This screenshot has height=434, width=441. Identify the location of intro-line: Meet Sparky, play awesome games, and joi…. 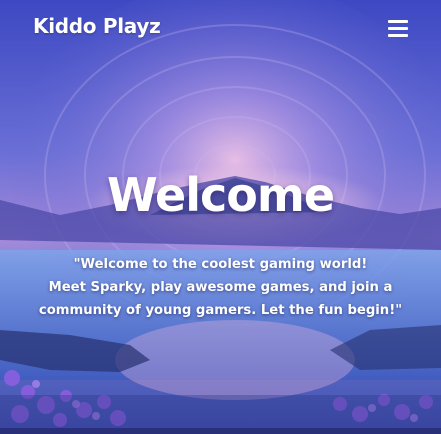
(220, 287).